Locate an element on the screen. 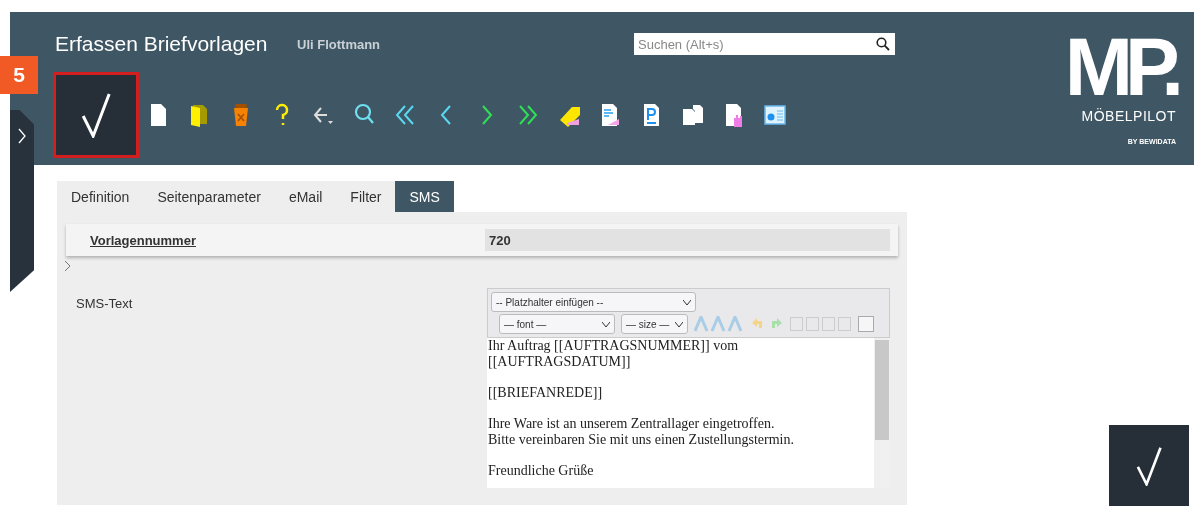 The height and width of the screenshot is (506, 1194). search-icon is located at coordinates (883, 44).